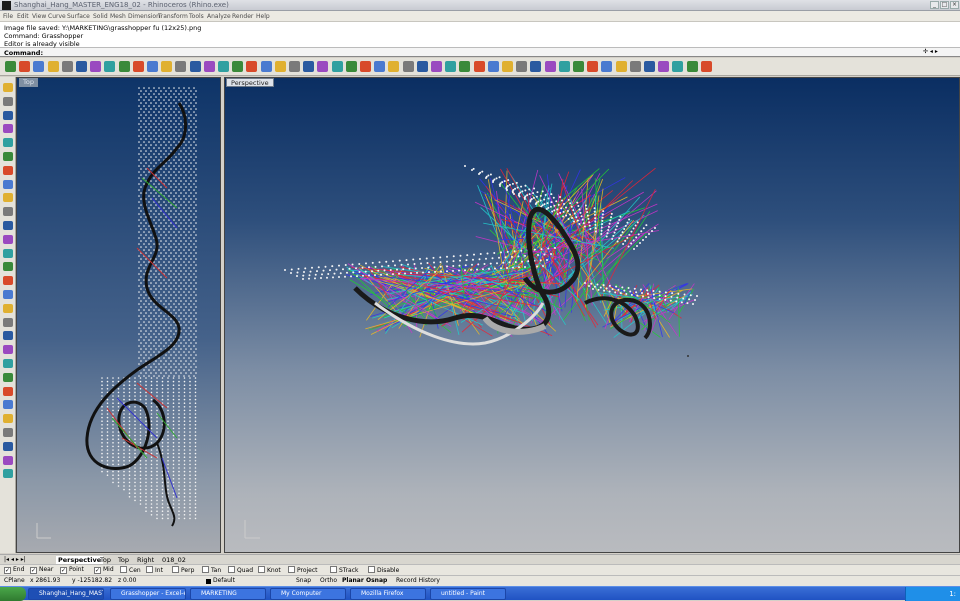 The image size is (960, 601). What do you see at coordinates (180, 66) in the screenshot?
I see `cut-icon` at bounding box center [180, 66].